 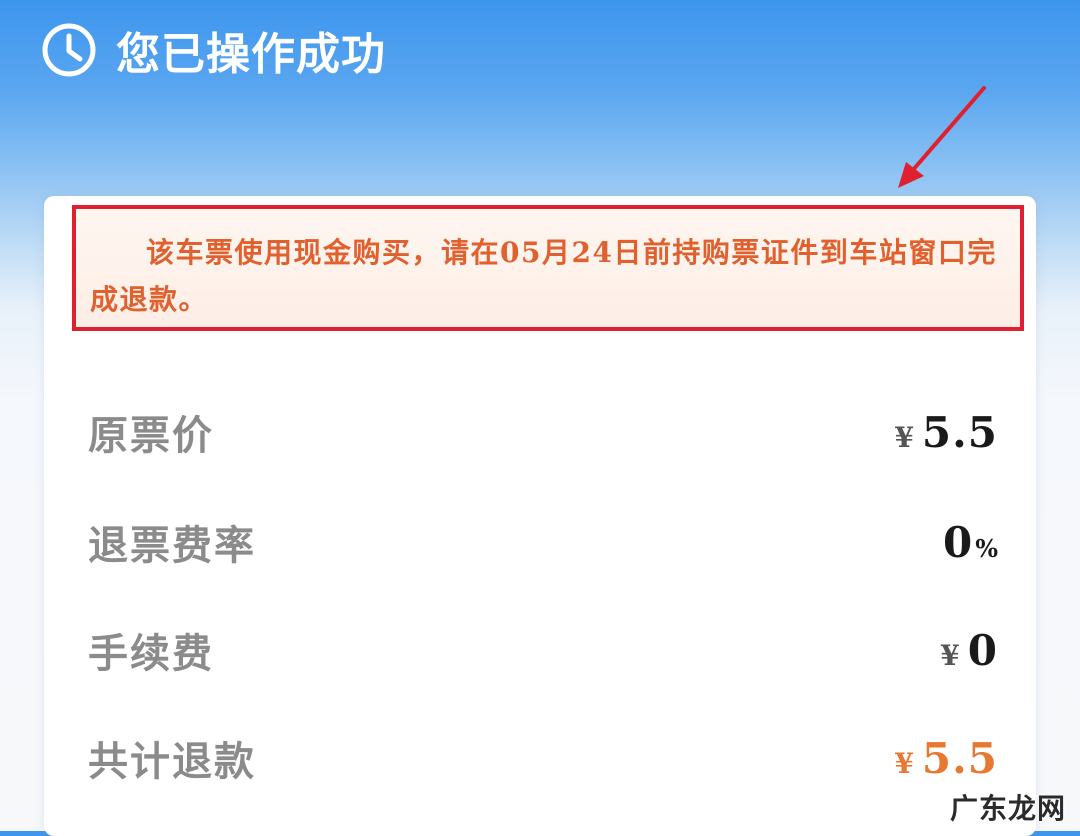 What do you see at coordinates (543, 432) in the screenshot?
I see `original-price-row: 原票价 ¥ 5.5` at bounding box center [543, 432].